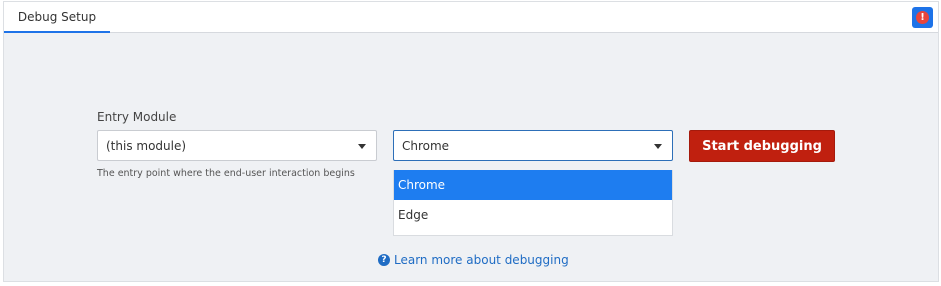 The image size is (941, 286). What do you see at coordinates (146, 145) in the screenshot?
I see `entry-module-value: (this module)` at bounding box center [146, 145].